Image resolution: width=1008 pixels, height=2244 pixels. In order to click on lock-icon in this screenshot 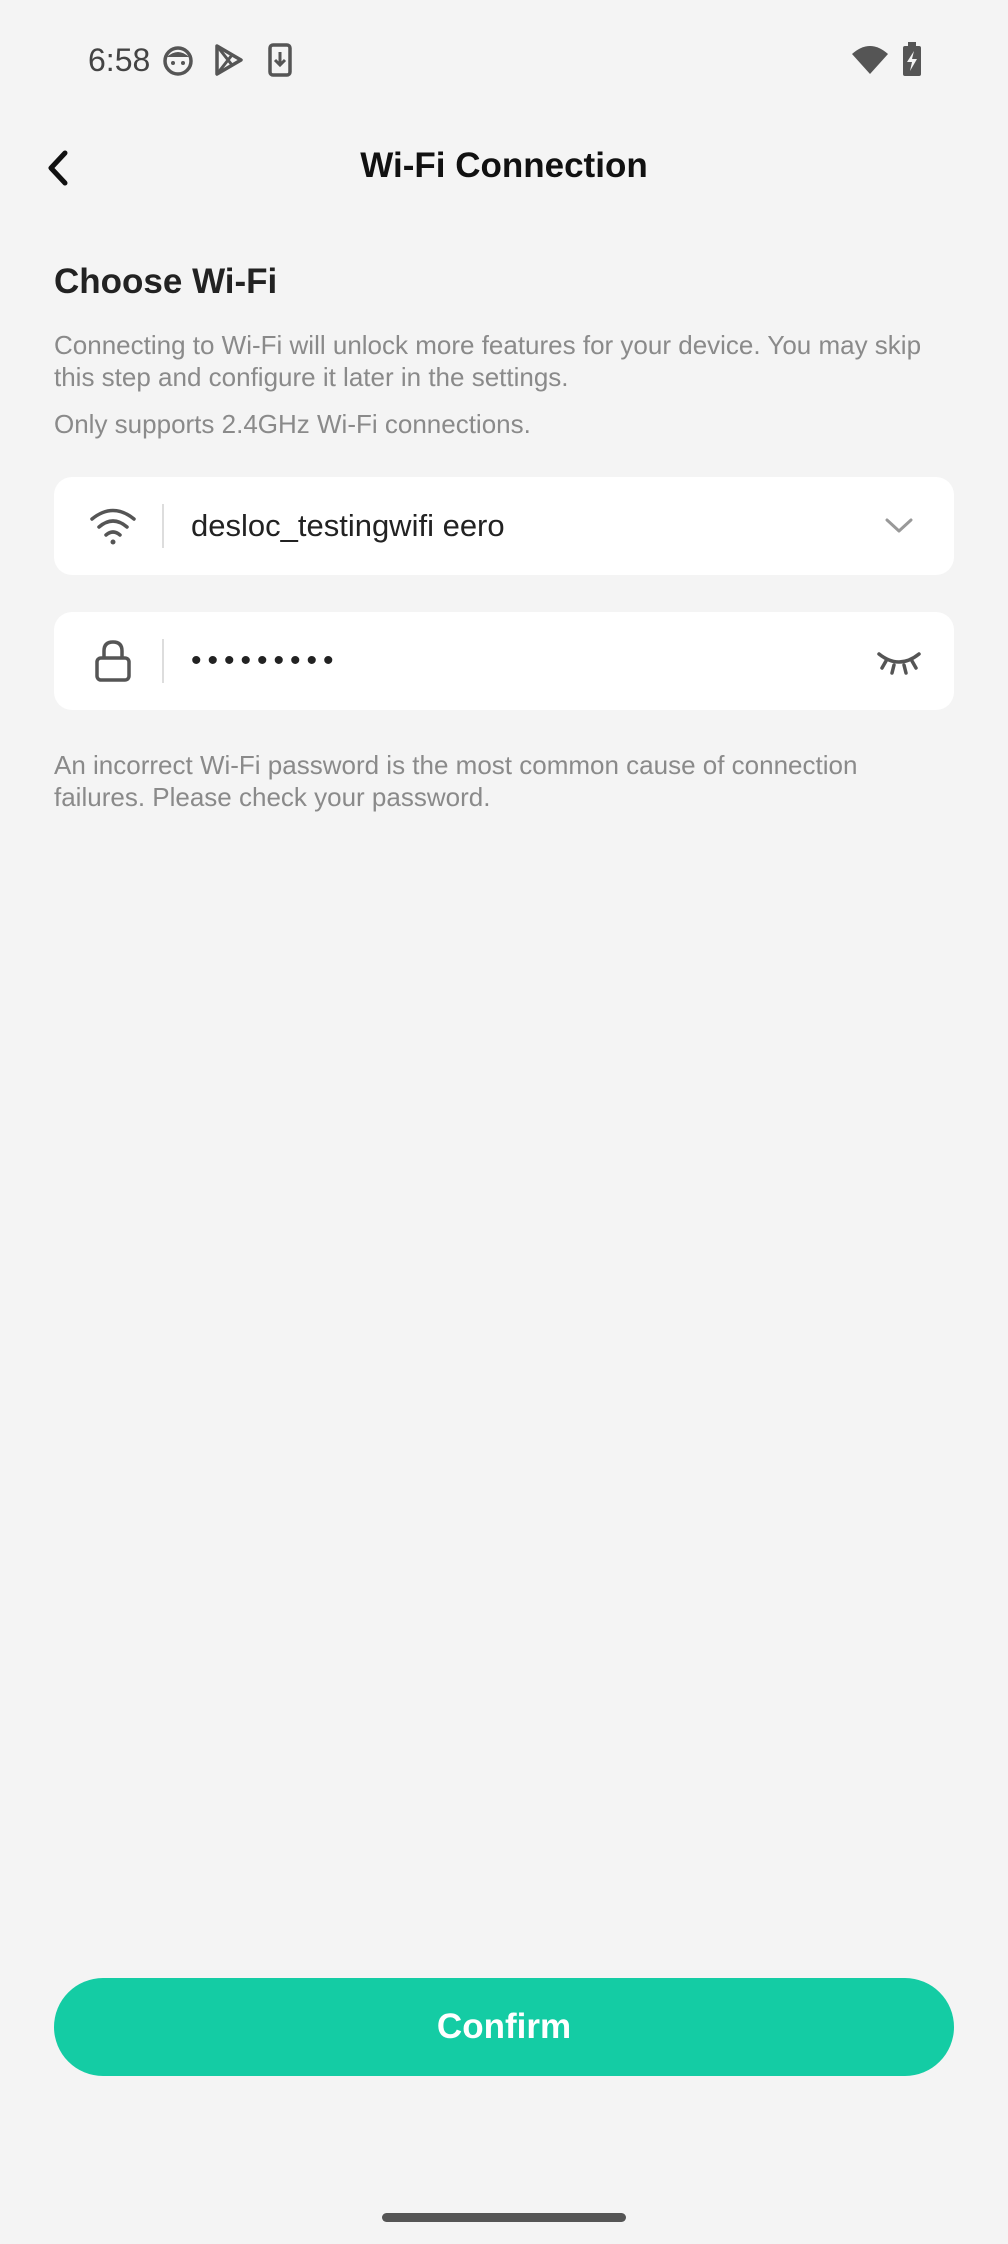, I will do `click(113, 661)`.